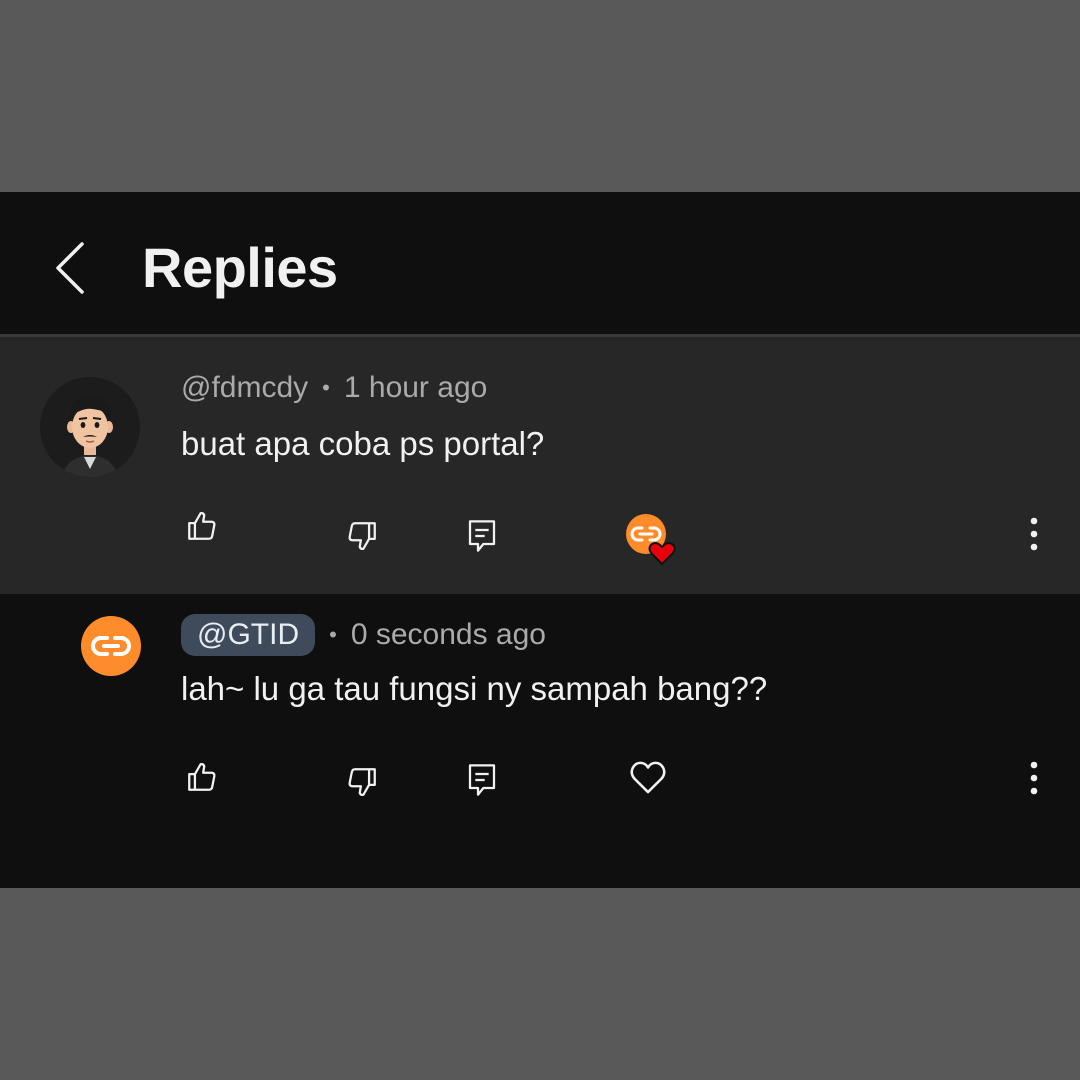 The width and height of the screenshot is (1080, 1080). I want to click on parent-more-button, so click(1034, 534).